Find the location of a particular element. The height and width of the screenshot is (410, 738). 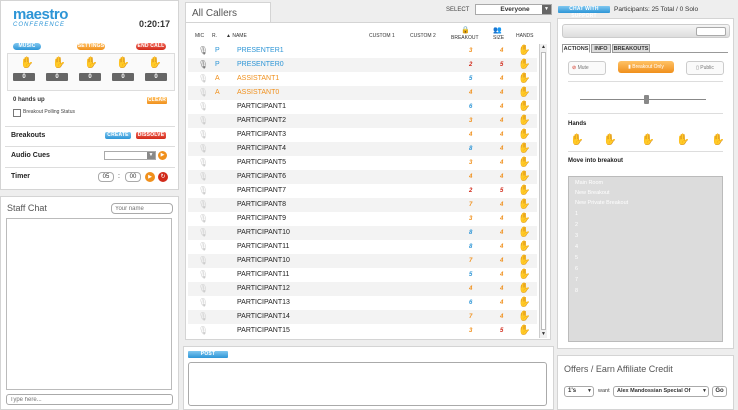

select-callers-dropdown: Everyone ▼ is located at coordinates (513, 9).